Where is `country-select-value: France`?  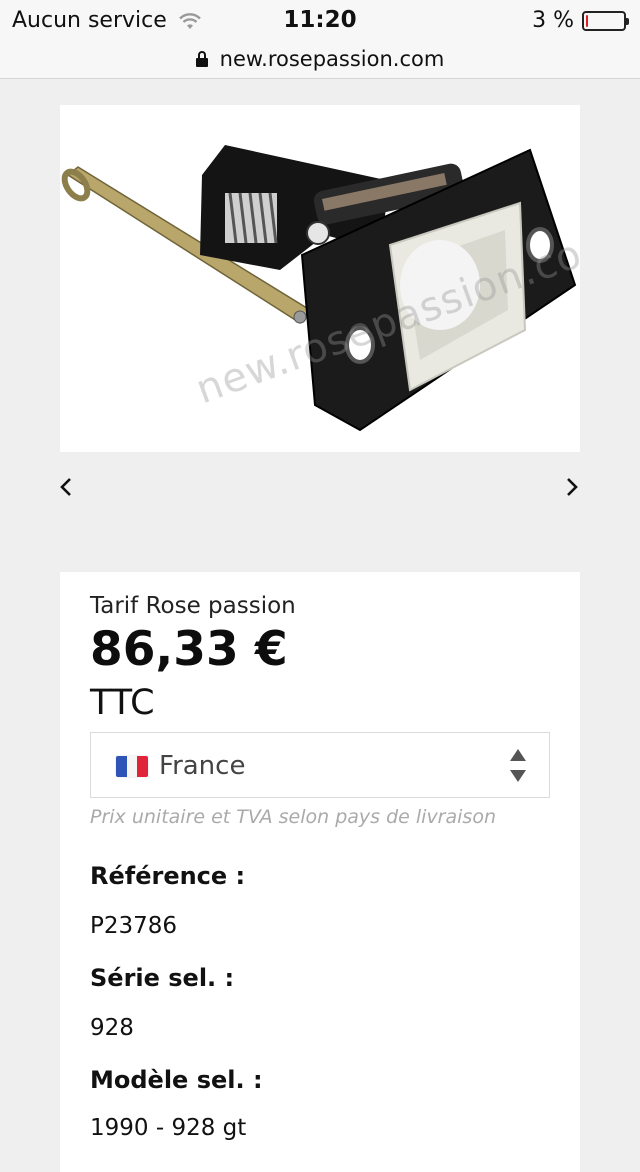
country-select-value: France is located at coordinates (202, 766).